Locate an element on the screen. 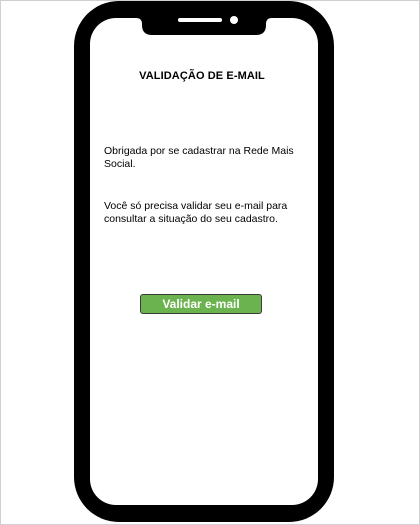 This screenshot has height=525, width=420. page-title: VALIDAÇÃO DE E-MAIL is located at coordinates (202, 76).